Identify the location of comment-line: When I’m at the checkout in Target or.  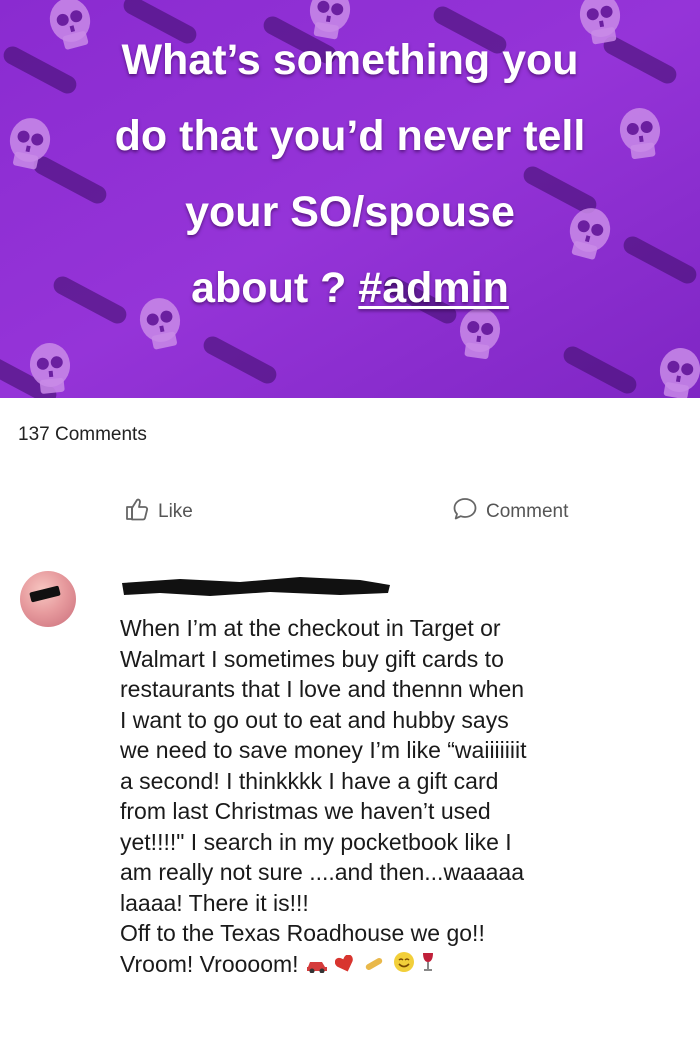
(310, 628).